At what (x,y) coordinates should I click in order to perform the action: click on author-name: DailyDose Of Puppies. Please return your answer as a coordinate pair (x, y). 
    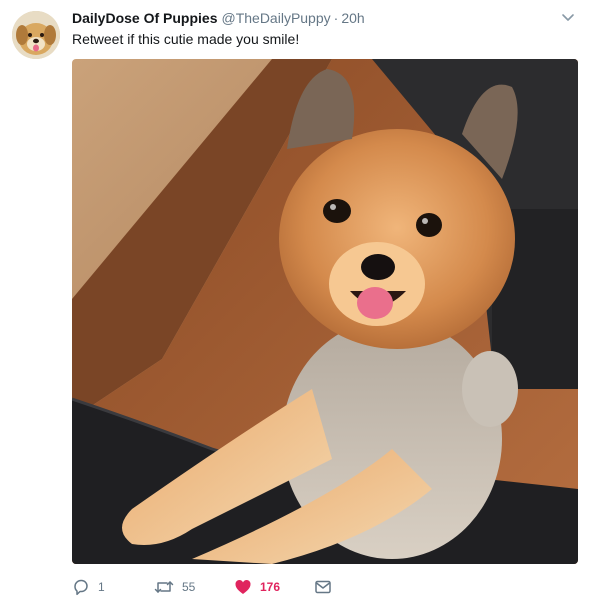
    Looking at the image, I should click on (144, 18).